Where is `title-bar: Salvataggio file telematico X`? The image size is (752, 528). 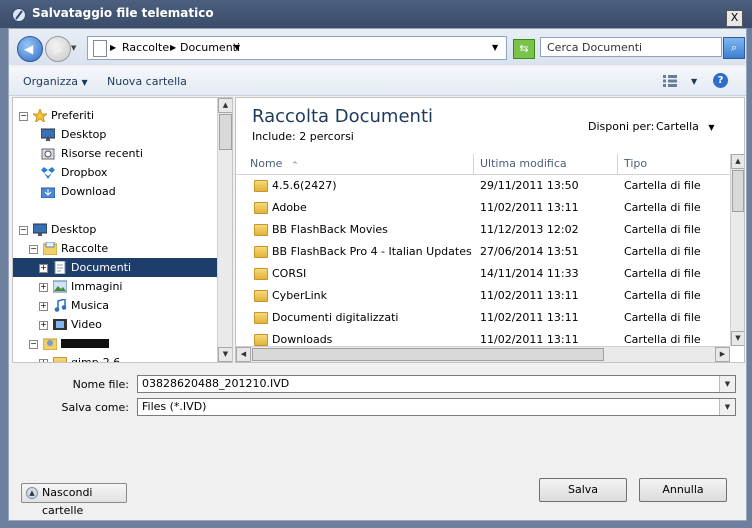
title-bar: Salvataggio file telematico X is located at coordinates (376, 14).